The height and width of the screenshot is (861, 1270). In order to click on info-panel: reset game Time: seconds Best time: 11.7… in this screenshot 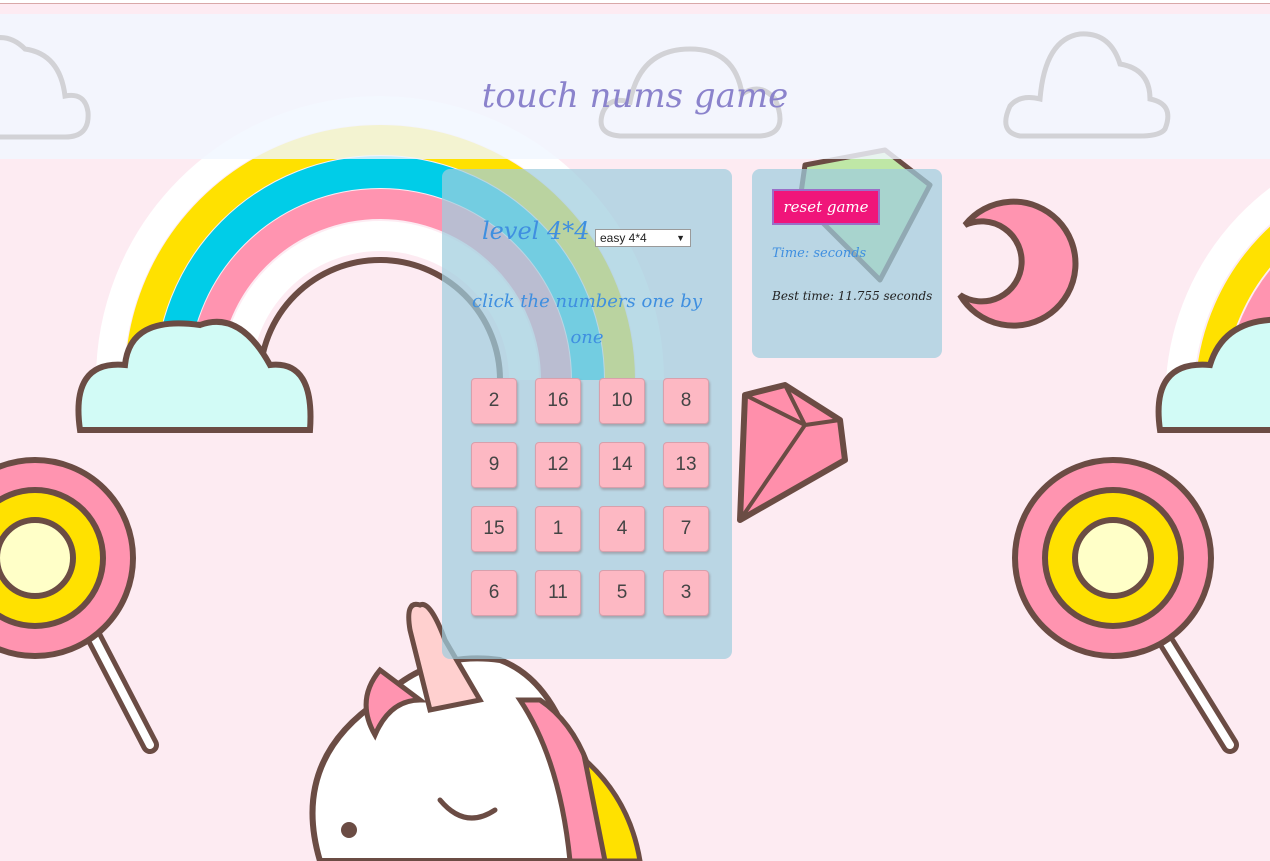, I will do `click(847, 263)`.